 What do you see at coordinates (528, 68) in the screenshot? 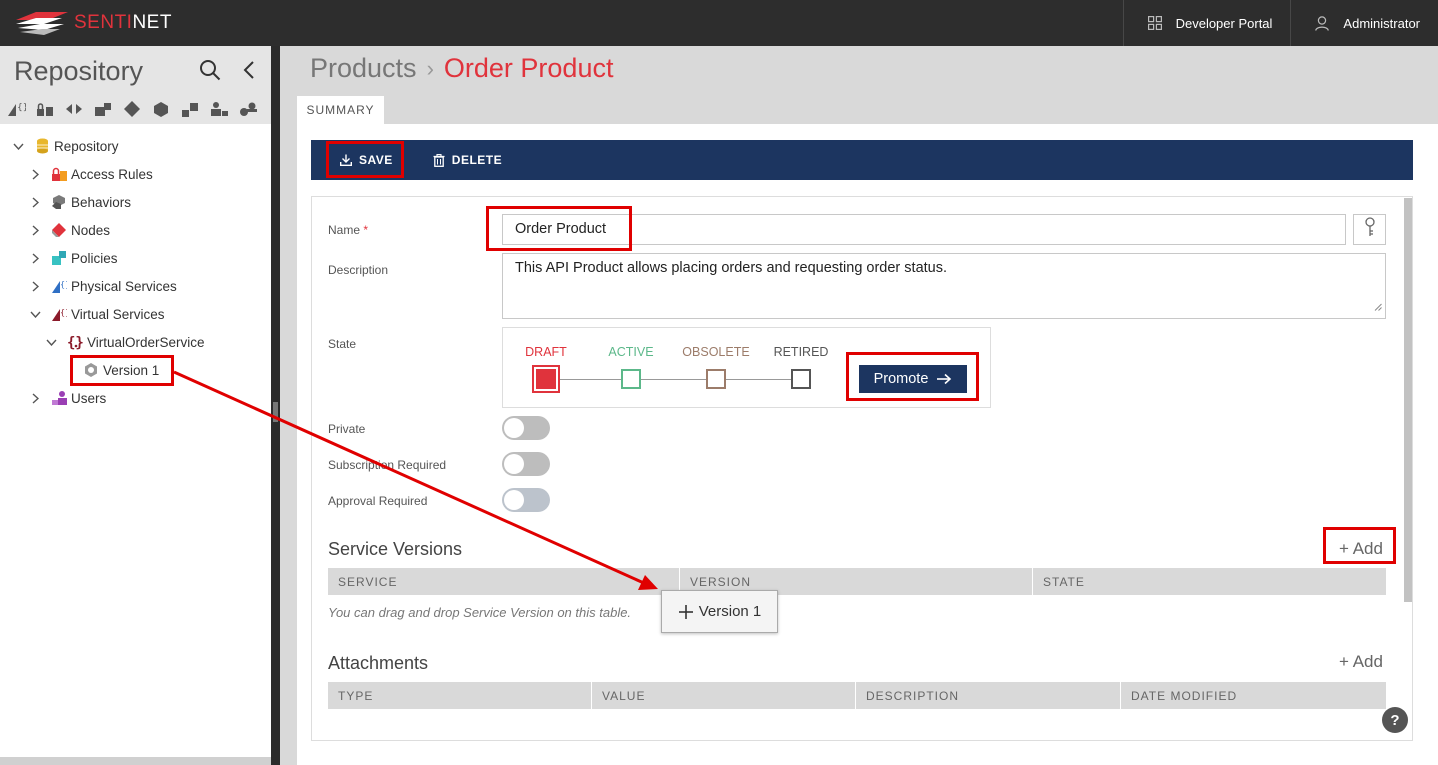
I see `page-title: Order Product` at bounding box center [528, 68].